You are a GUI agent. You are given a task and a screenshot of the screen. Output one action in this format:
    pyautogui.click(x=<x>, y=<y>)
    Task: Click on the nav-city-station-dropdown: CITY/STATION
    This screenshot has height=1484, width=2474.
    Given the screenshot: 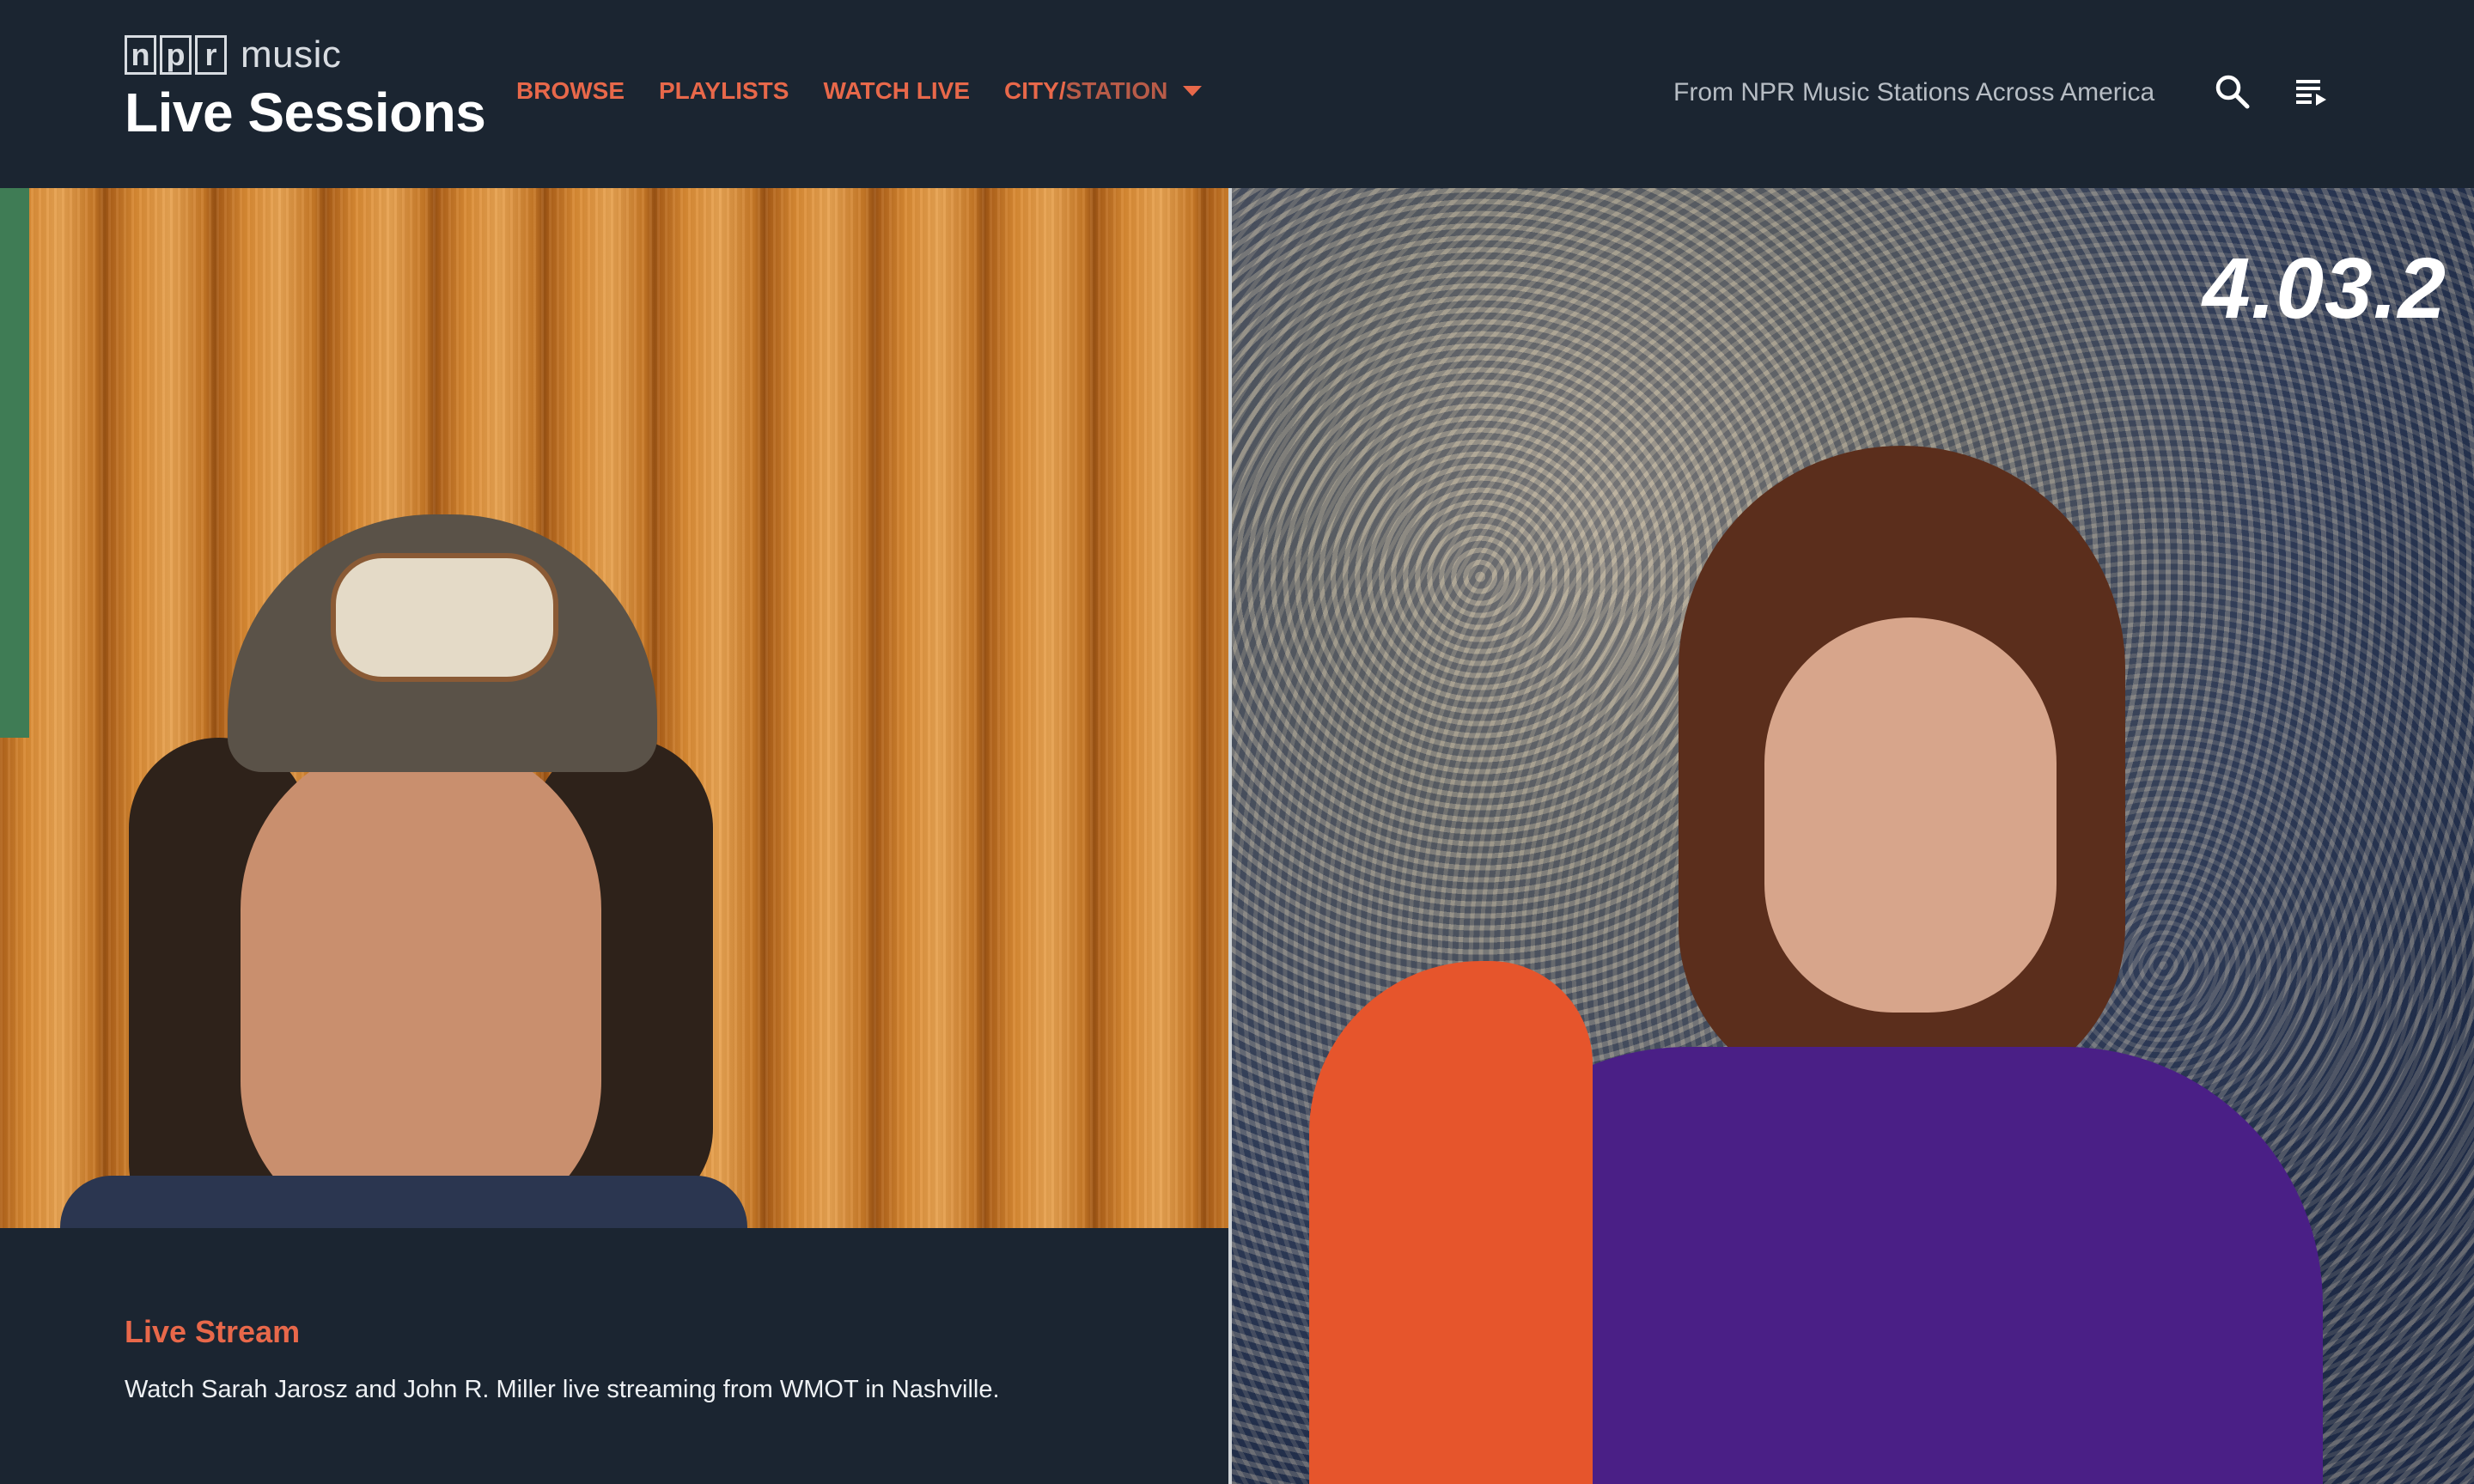 What is the action you would take?
    pyautogui.click(x=1103, y=91)
    